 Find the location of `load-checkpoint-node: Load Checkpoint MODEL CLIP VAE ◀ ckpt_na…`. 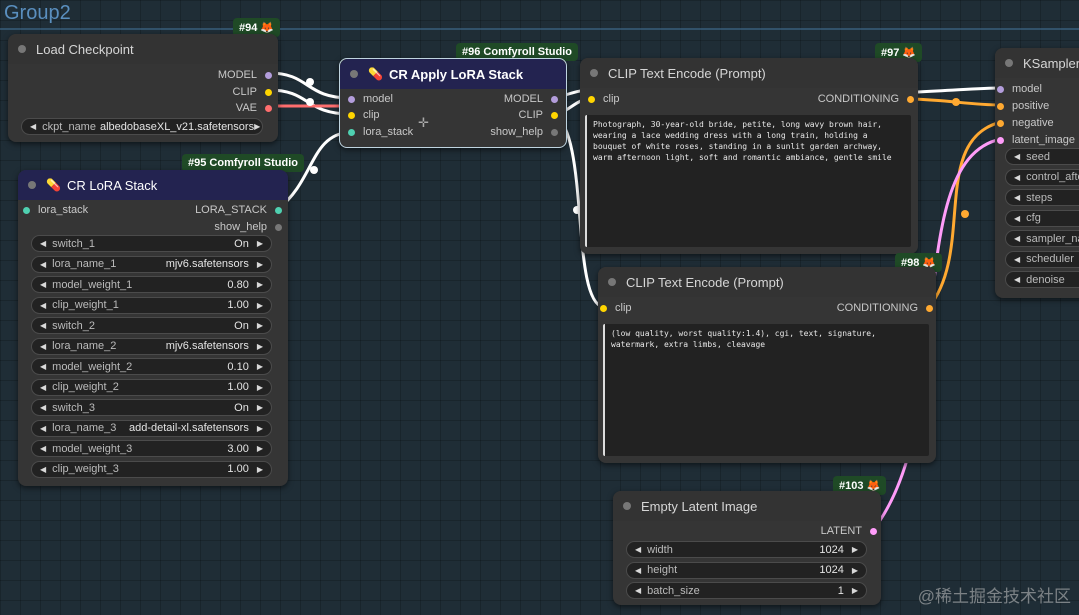

load-checkpoint-node: Load Checkpoint MODEL CLIP VAE ◀ ckpt_na… is located at coordinates (143, 88).